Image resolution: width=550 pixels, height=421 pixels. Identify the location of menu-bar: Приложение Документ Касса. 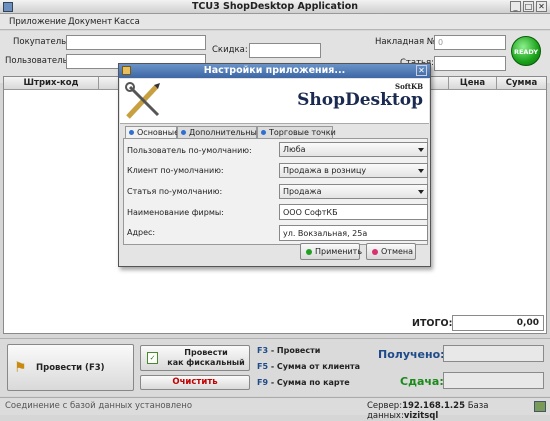
(275, 22).